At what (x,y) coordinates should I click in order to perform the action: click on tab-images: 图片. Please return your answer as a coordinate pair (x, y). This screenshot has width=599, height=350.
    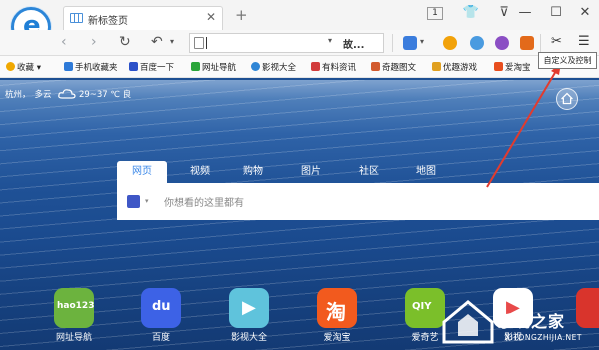
    Looking at the image, I should click on (311, 172).